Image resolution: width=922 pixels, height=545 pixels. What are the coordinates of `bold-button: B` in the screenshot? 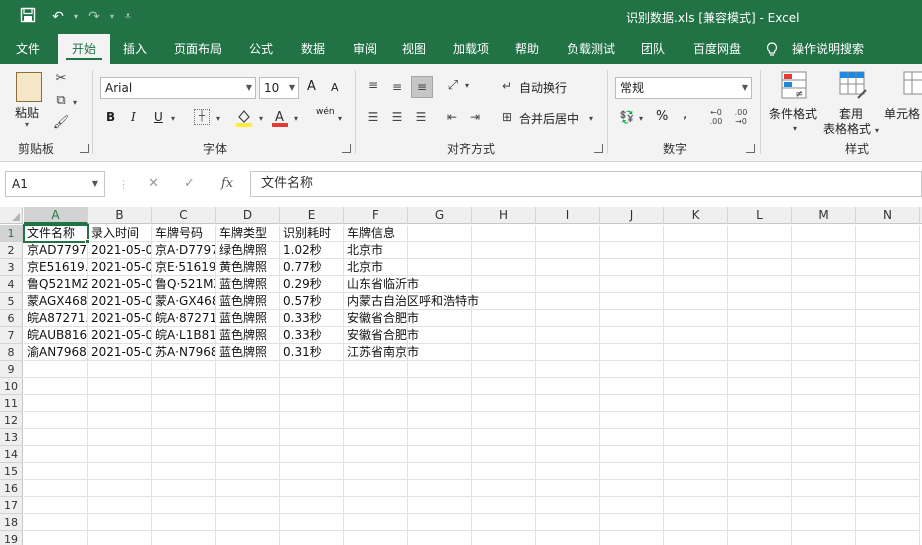 It's located at (110, 117).